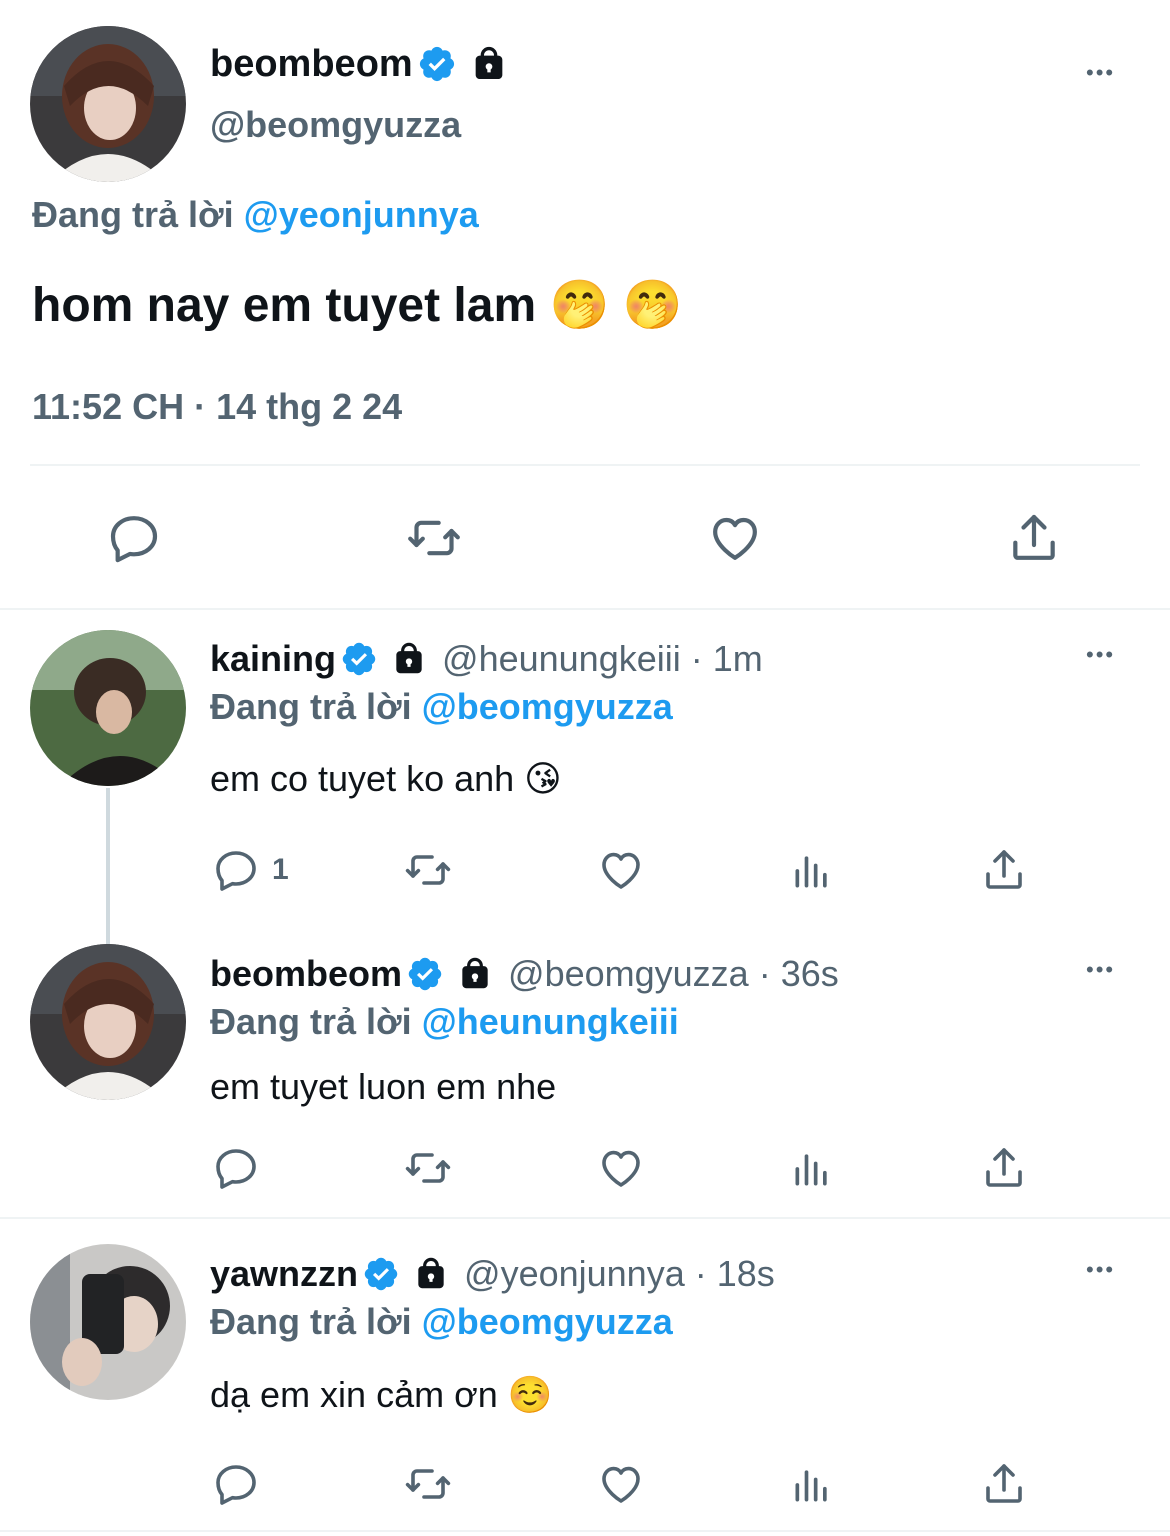 Image resolution: width=1170 pixels, height=1536 pixels. What do you see at coordinates (217, 407) in the screenshot?
I see `tweet-timestamp: 11:52 CH · 14 thg 2 24` at bounding box center [217, 407].